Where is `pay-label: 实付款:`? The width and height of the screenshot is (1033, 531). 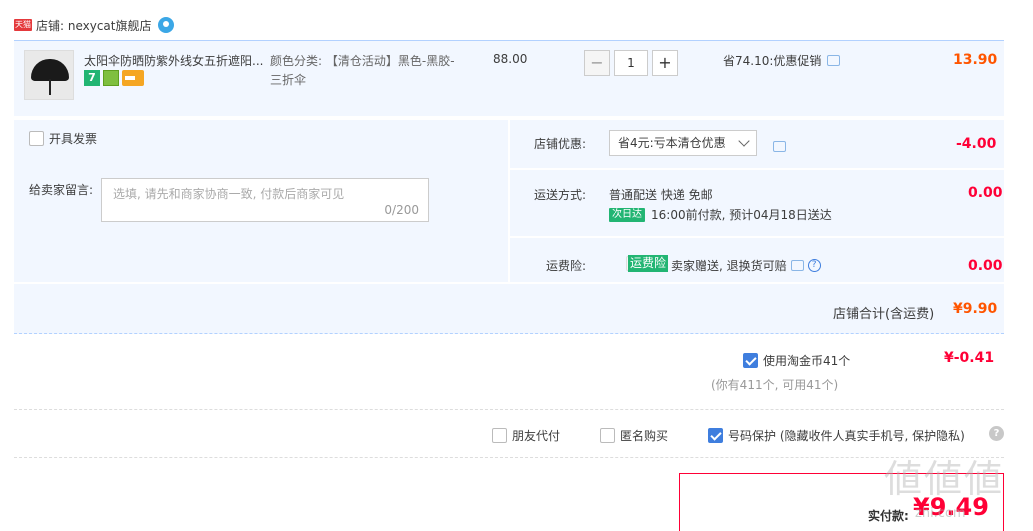 pay-label: 实付款: is located at coordinates (888, 516).